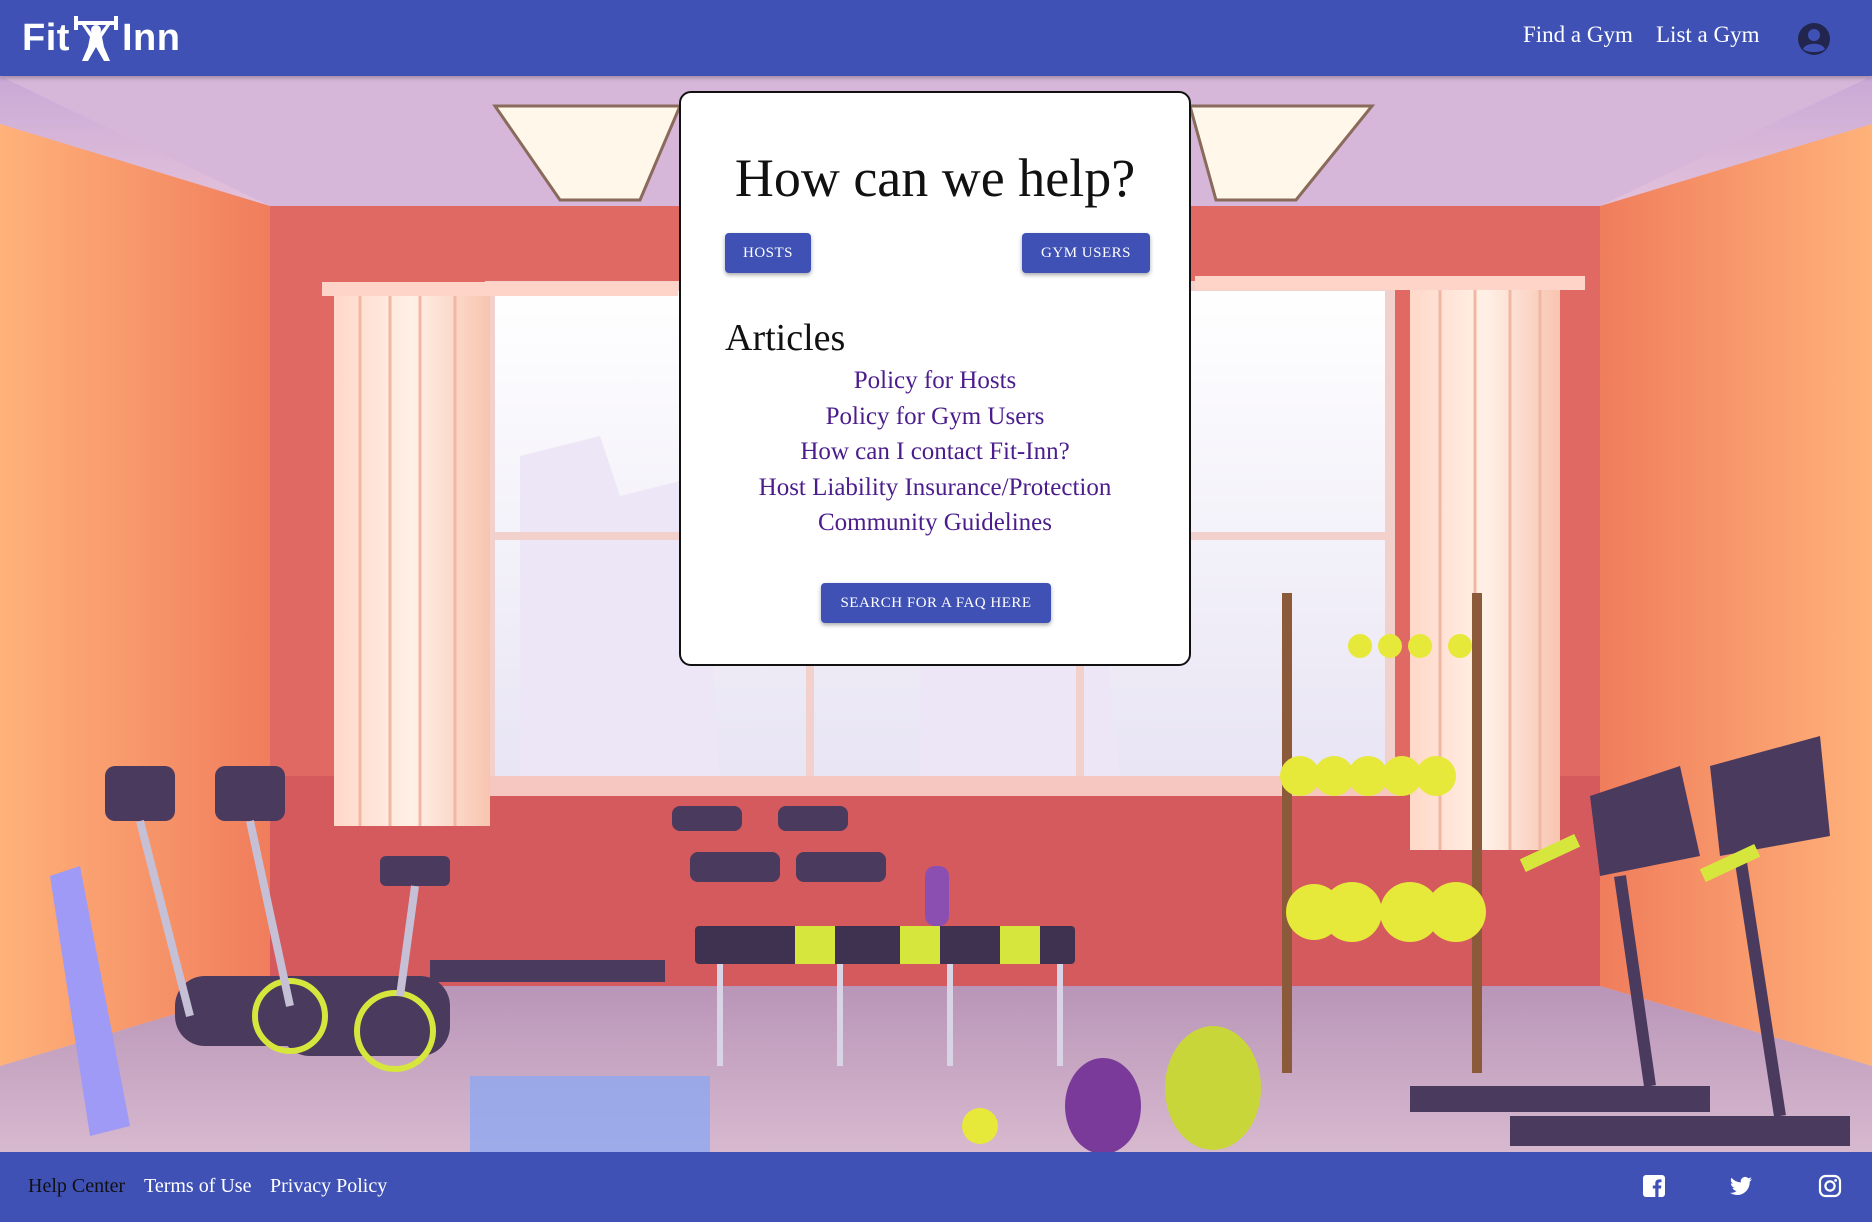 The image size is (1872, 1222). I want to click on footer-help-center-link: Help Center, so click(76, 1186).